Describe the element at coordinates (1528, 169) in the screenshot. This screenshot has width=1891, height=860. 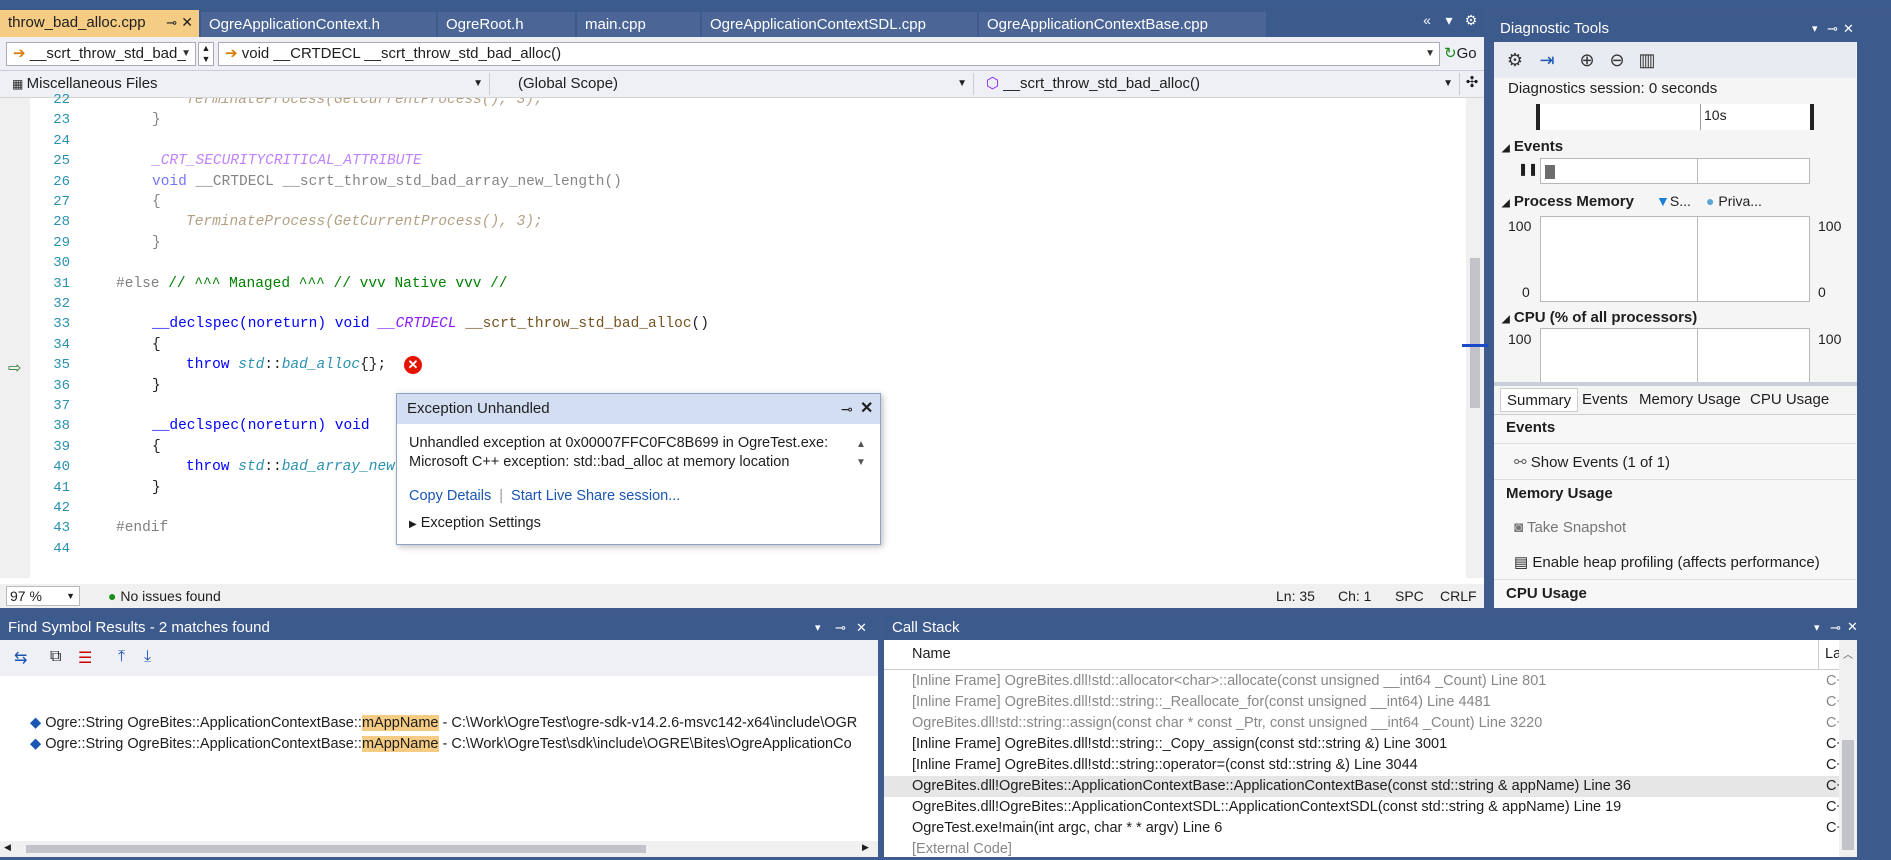
I see `pause-icon: ❚❚` at that location.